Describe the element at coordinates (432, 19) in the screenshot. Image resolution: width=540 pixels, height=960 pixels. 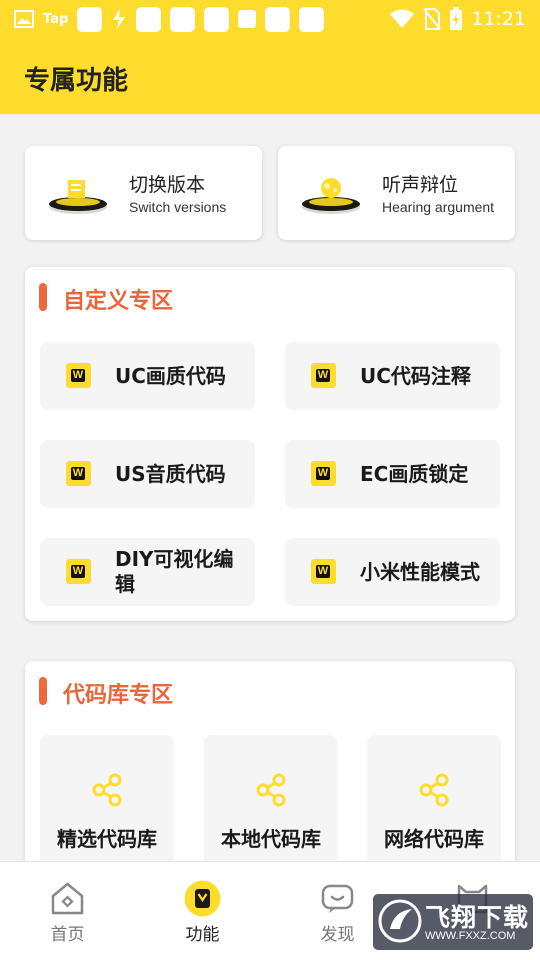
I see `no-sim-icon` at that location.